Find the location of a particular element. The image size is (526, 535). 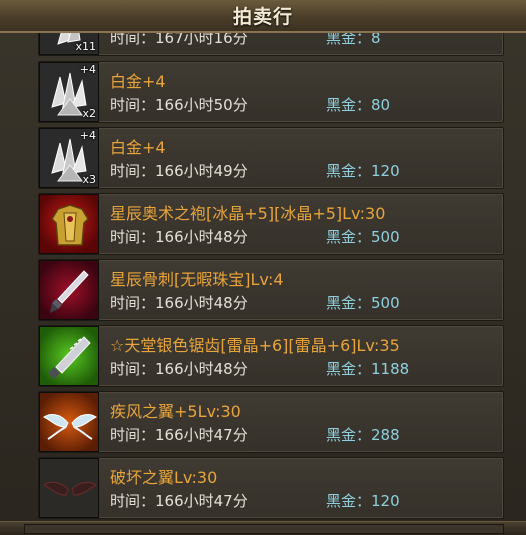

price: 黑金：8 is located at coordinates (353, 39).